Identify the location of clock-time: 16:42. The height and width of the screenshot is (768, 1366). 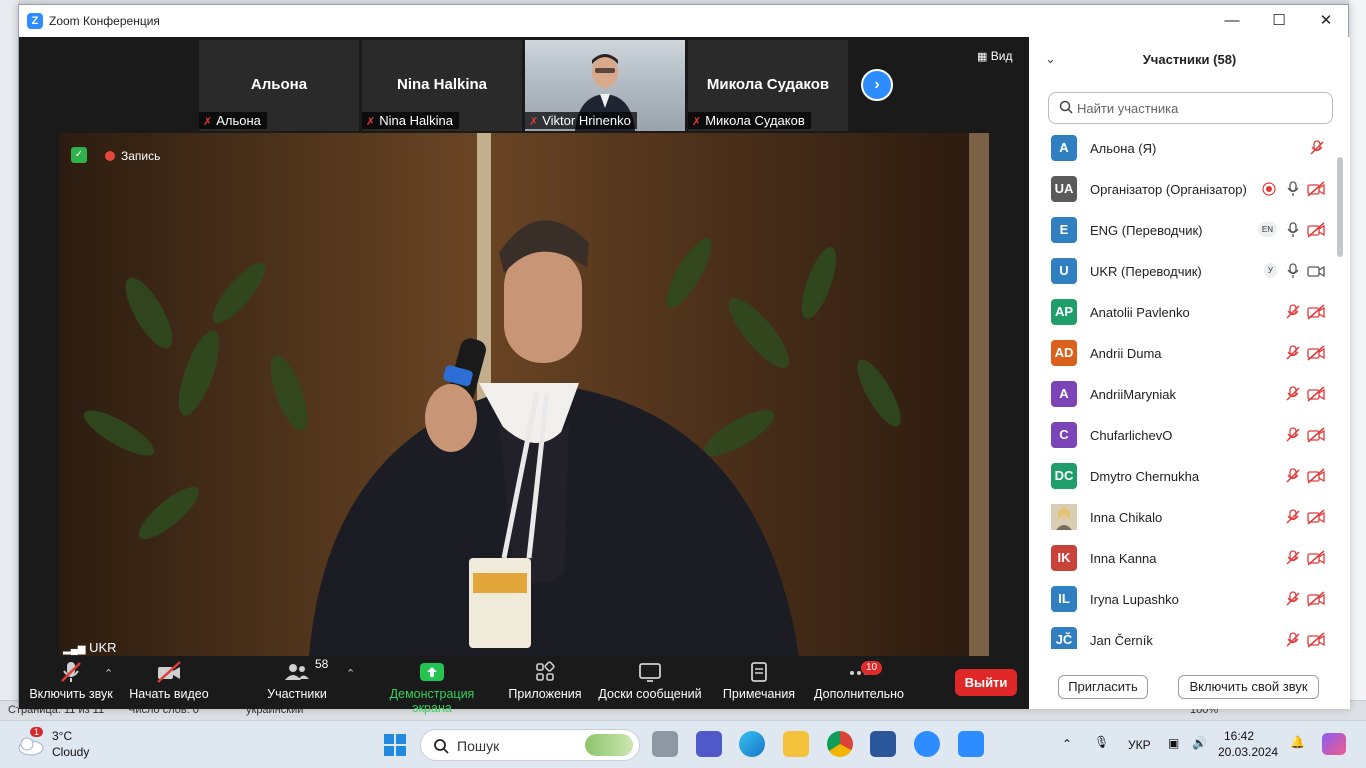
(1239, 736).